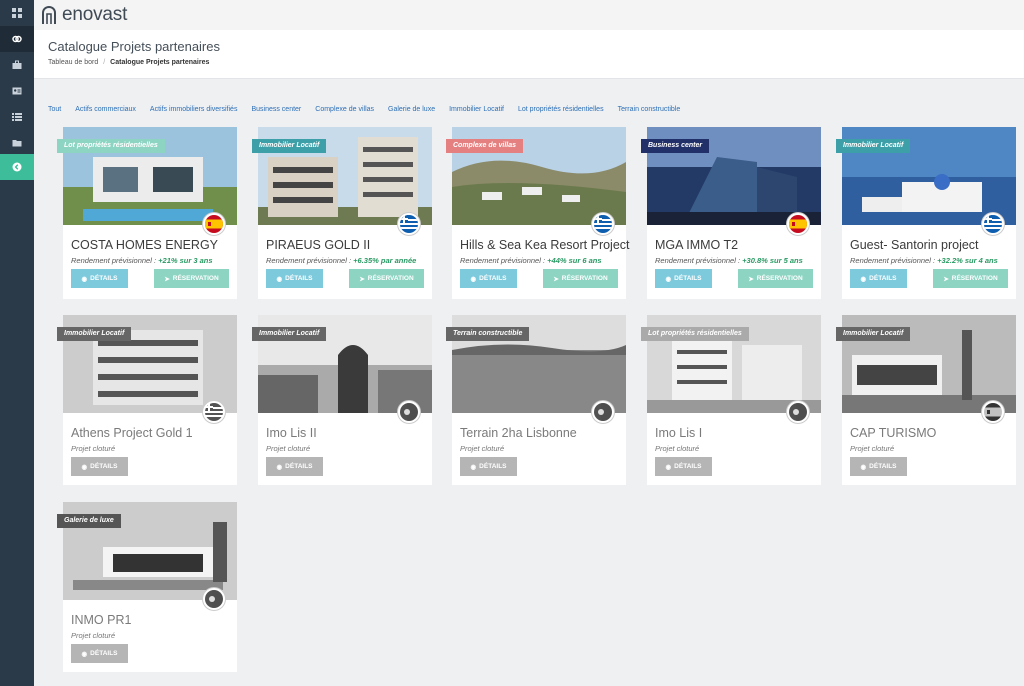 This screenshot has width=1024, height=686. Describe the element at coordinates (649, 109) in the screenshot. I see `filter-building-land: Terrain constructible` at that location.